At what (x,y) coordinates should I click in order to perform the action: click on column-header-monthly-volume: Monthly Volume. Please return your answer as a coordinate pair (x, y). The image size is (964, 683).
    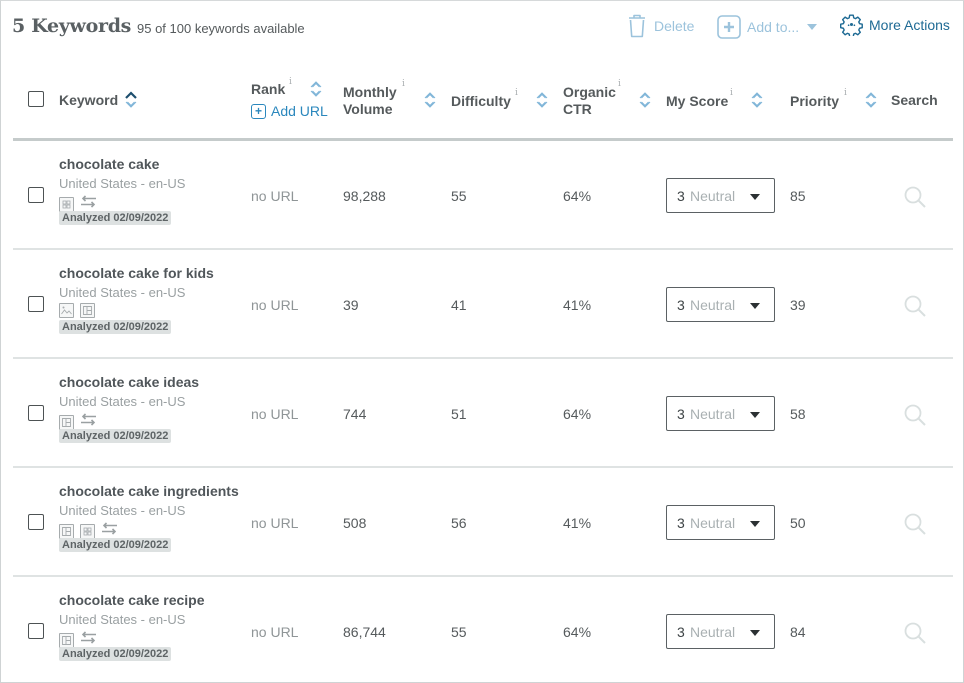
    Looking at the image, I should click on (370, 101).